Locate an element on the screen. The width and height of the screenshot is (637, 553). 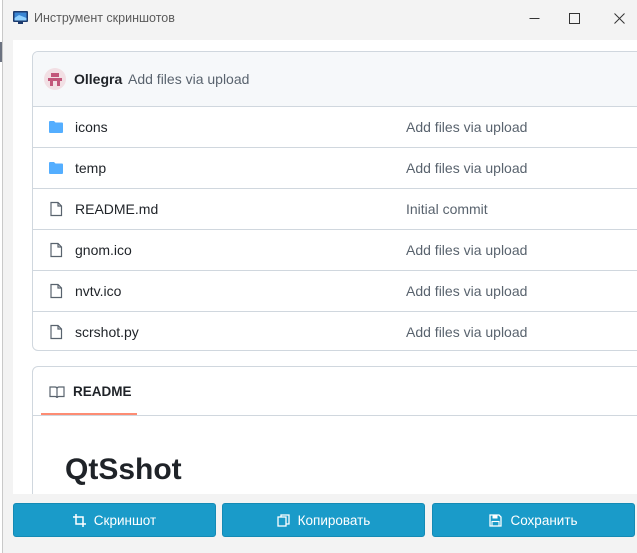
readme-tab: README is located at coordinates (335, 391).